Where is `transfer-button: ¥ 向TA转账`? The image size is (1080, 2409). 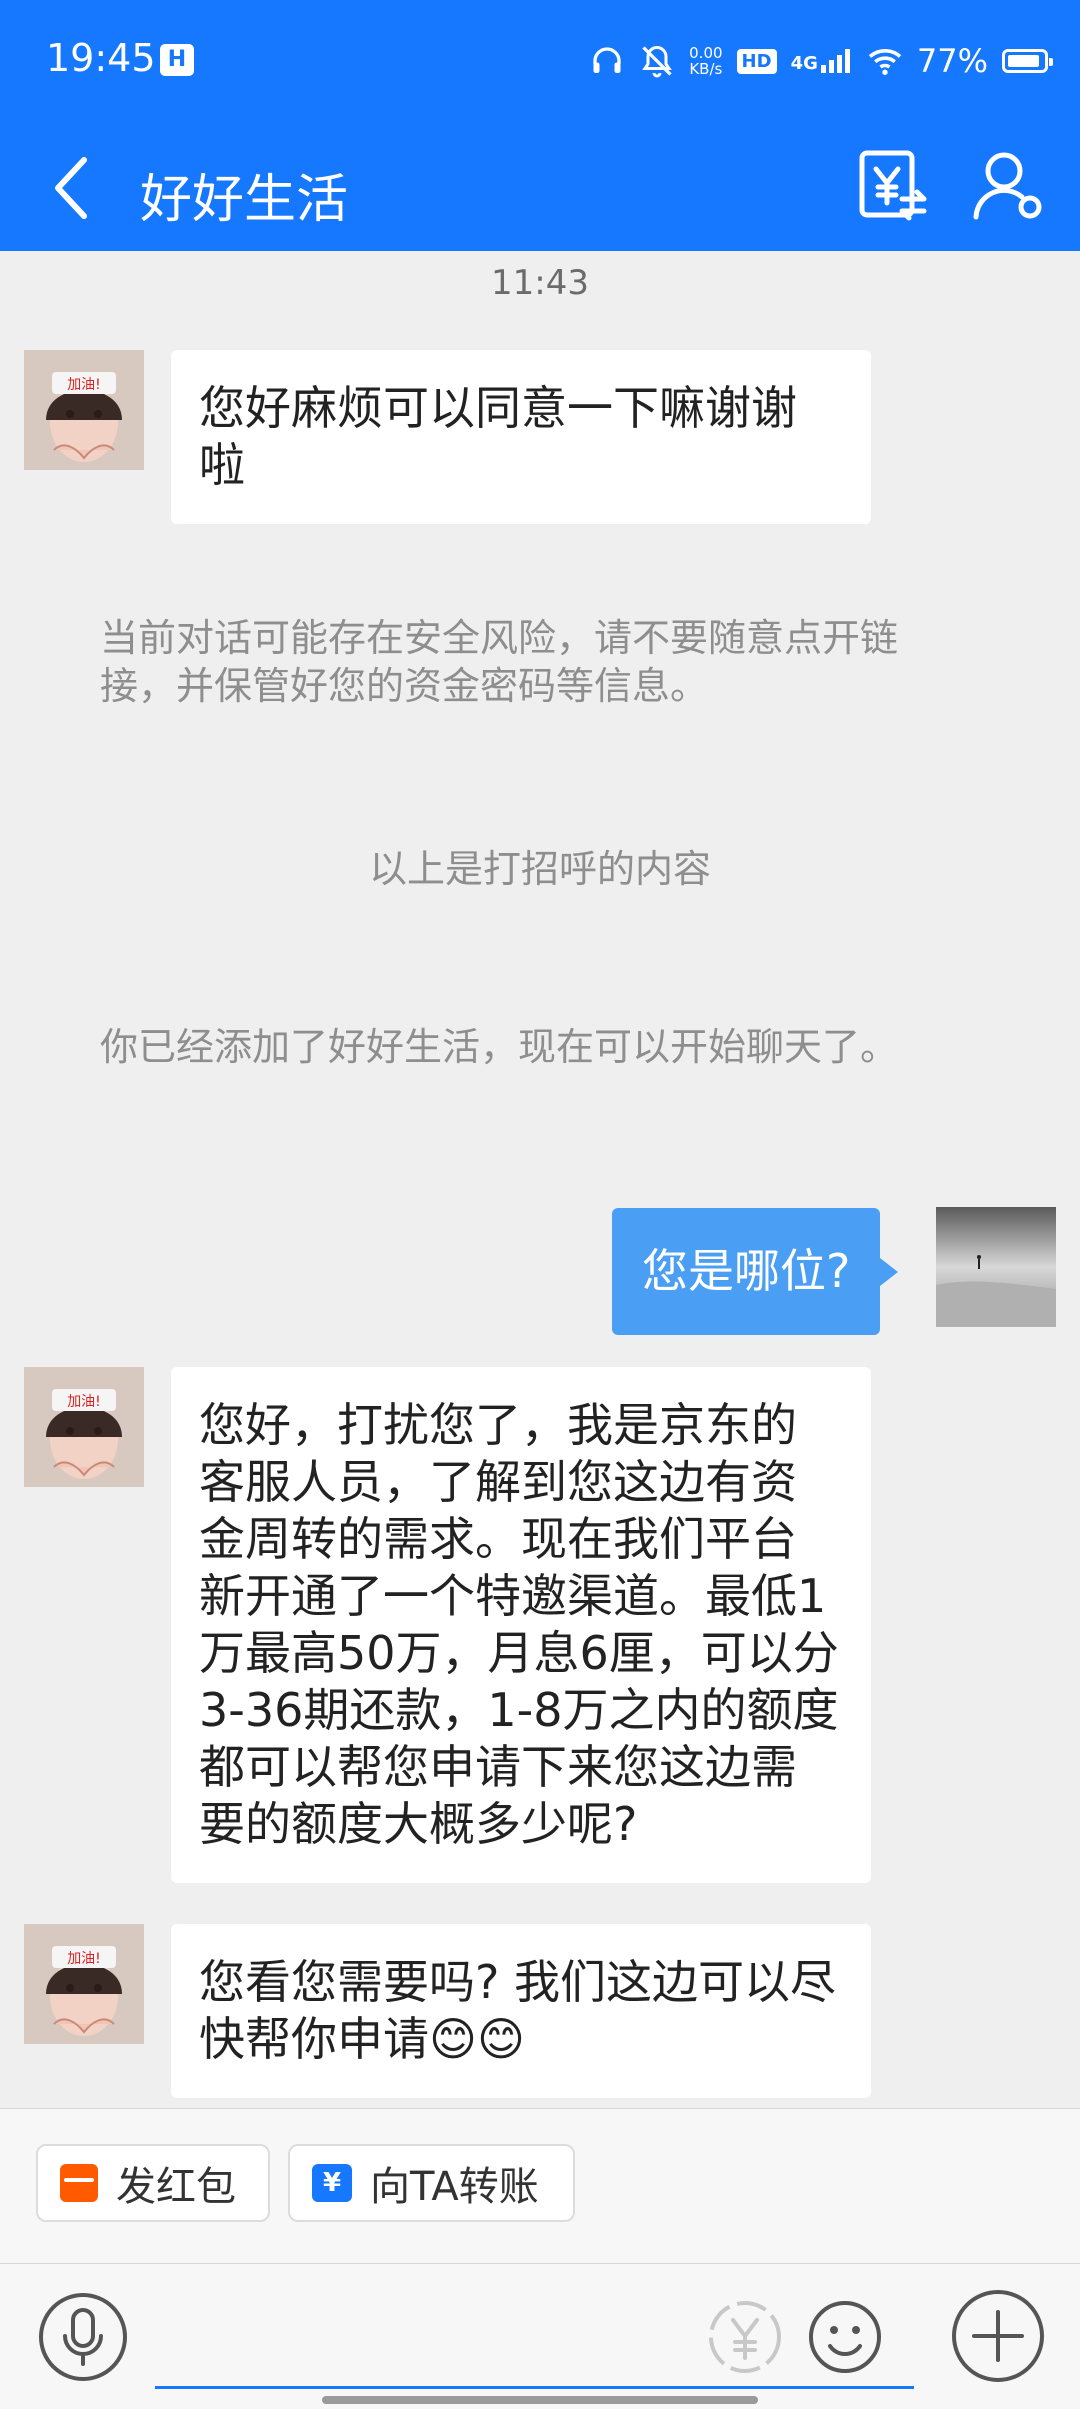 transfer-button: ¥ 向TA转账 is located at coordinates (431, 2183).